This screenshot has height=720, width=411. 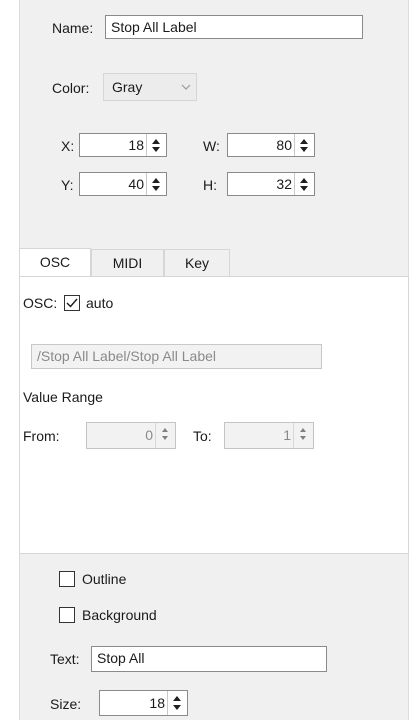 I want to click on tab-midi: MIDI, so click(x=127, y=262).